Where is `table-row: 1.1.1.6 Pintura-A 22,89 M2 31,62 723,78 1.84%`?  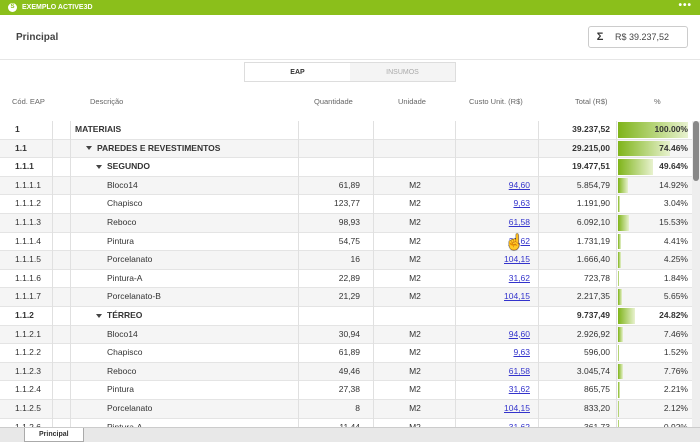
table-row: 1.1.1.6 Pintura-A 22,89 M2 31,62 723,78 1.84% is located at coordinates (346, 279).